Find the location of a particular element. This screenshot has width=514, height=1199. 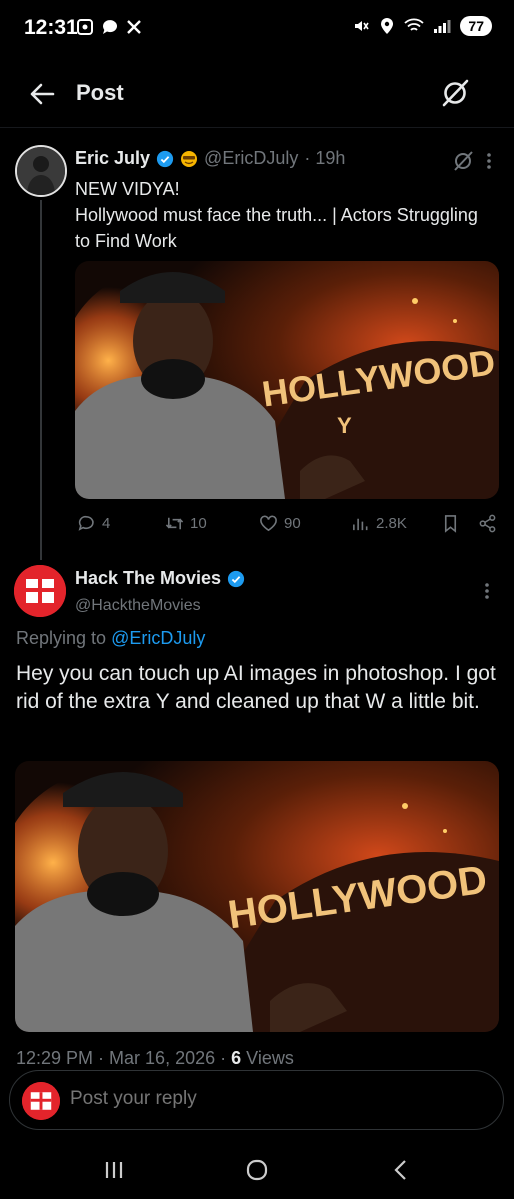

views-count: 6 is located at coordinates (236, 1058).